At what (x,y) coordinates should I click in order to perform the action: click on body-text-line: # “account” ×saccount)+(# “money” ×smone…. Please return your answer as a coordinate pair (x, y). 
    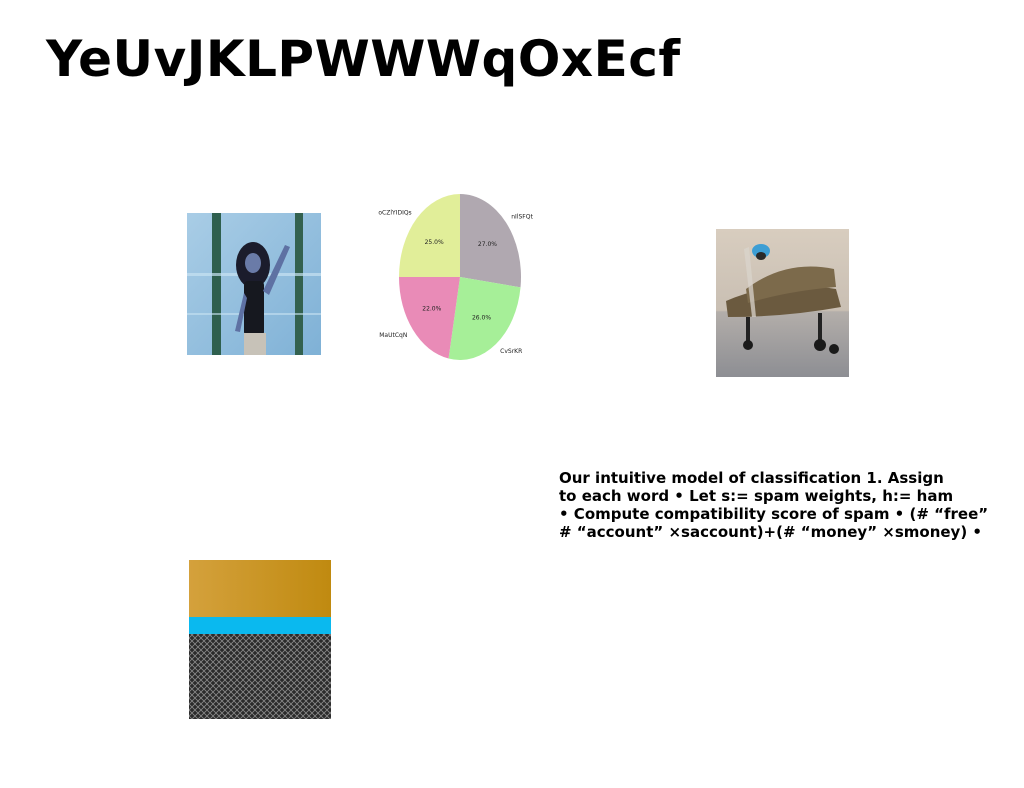
    Looking at the image, I should click on (771, 532).